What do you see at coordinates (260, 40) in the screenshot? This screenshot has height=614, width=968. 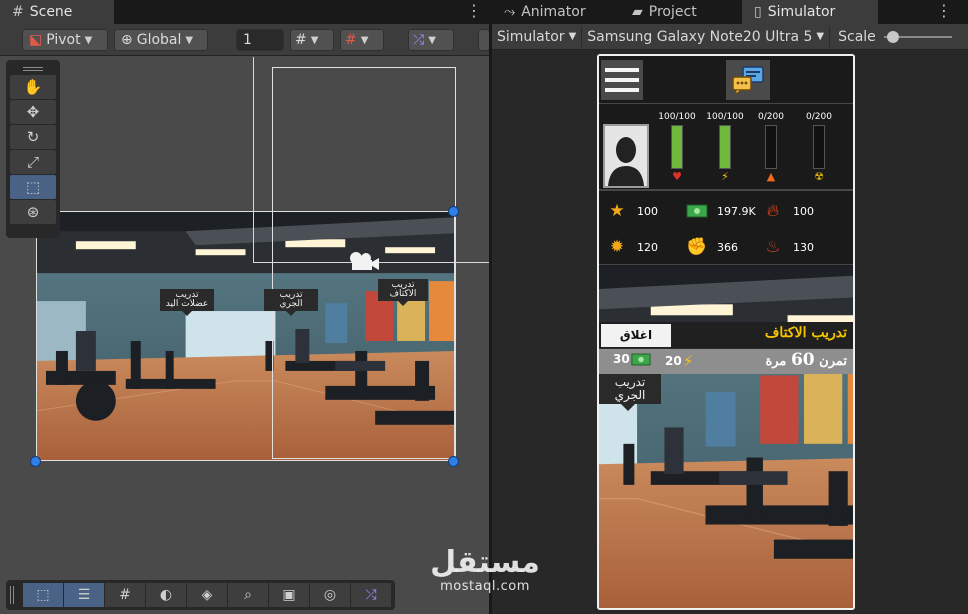 I see `grid-size-field: 1` at bounding box center [260, 40].